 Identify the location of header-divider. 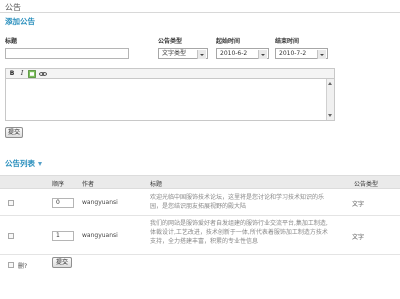
(200, 12).